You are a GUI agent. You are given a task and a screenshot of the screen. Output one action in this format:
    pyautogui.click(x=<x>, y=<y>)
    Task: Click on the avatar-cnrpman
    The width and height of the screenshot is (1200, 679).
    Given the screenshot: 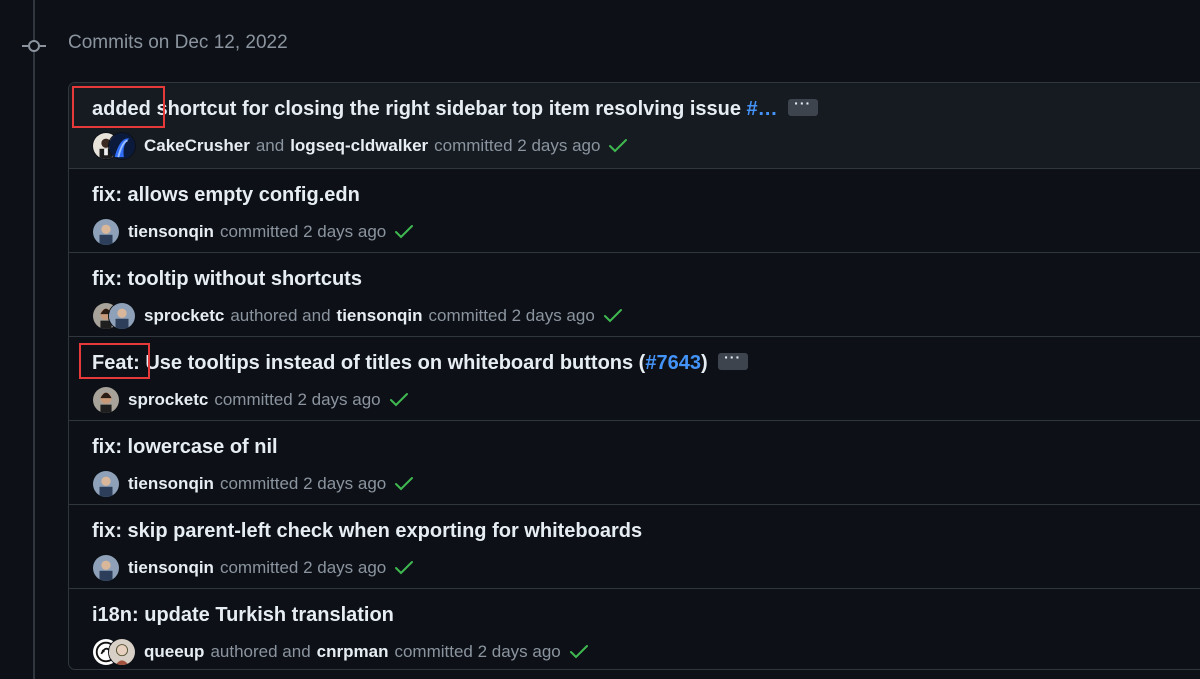 What is the action you would take?
    pyautogui.click(x=122, y=652)
    